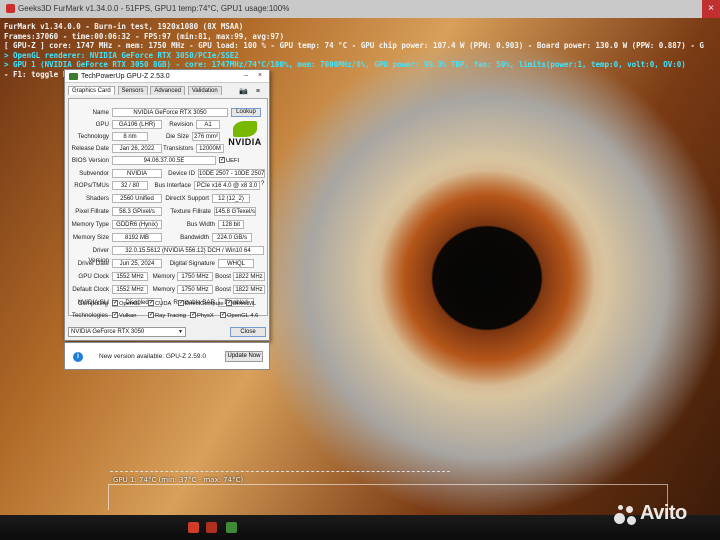 The height and width of the screenshot is (540, 720). I want to click on texture-fillrate-label: Texture Fillrate, so click(190, 211).